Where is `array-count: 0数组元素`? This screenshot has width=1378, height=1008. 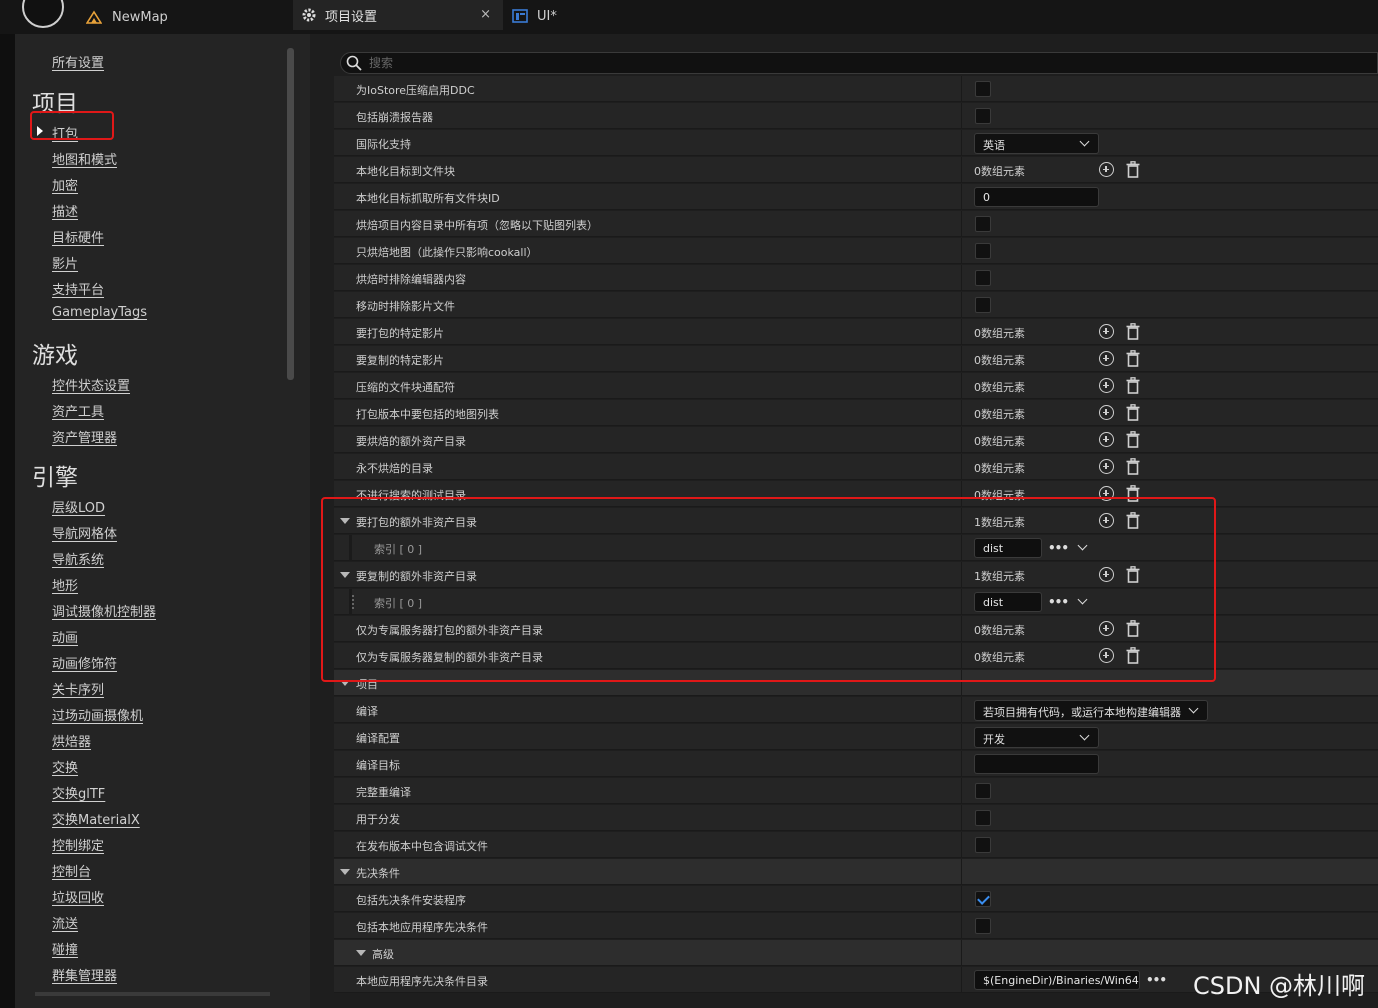 array-count: 0数组元素 is located at coordinates (999, 360).